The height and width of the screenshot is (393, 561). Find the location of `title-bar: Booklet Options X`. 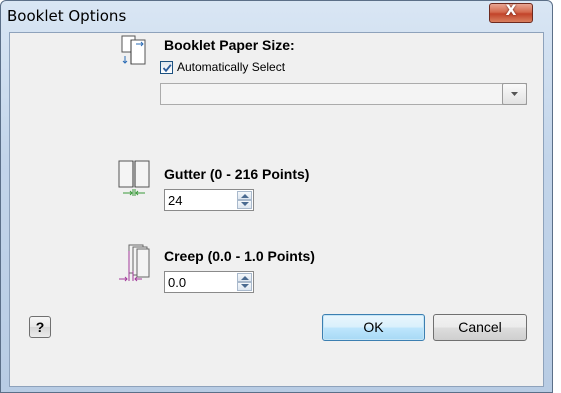

title-bar: Booklet Options X is located at coordinates (276, 16).